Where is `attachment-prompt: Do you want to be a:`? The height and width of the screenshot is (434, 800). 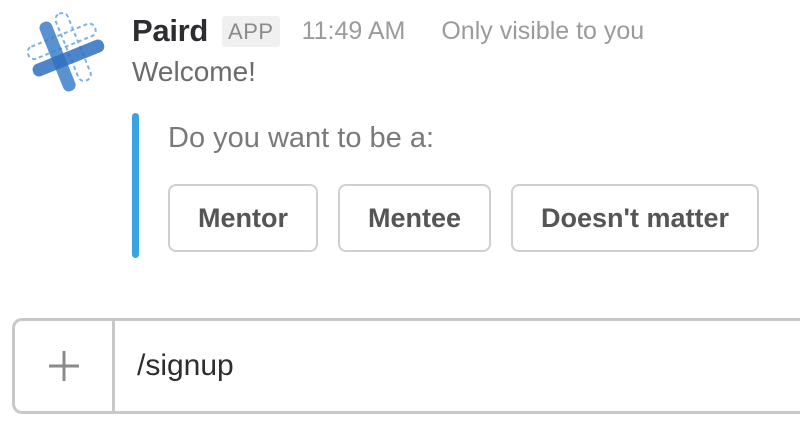
attachment-prompt: Do you want to be a: is located at coordinates (301, 138).